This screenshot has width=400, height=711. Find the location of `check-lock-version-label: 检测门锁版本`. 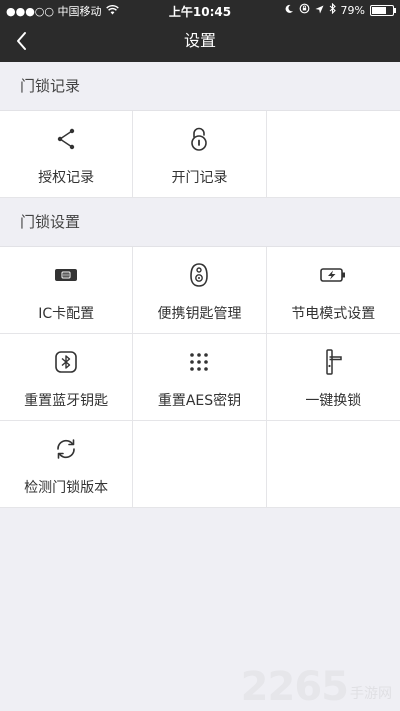

check-lock-version-label: 检测门锁版本 is located at coordinates (66, 488).